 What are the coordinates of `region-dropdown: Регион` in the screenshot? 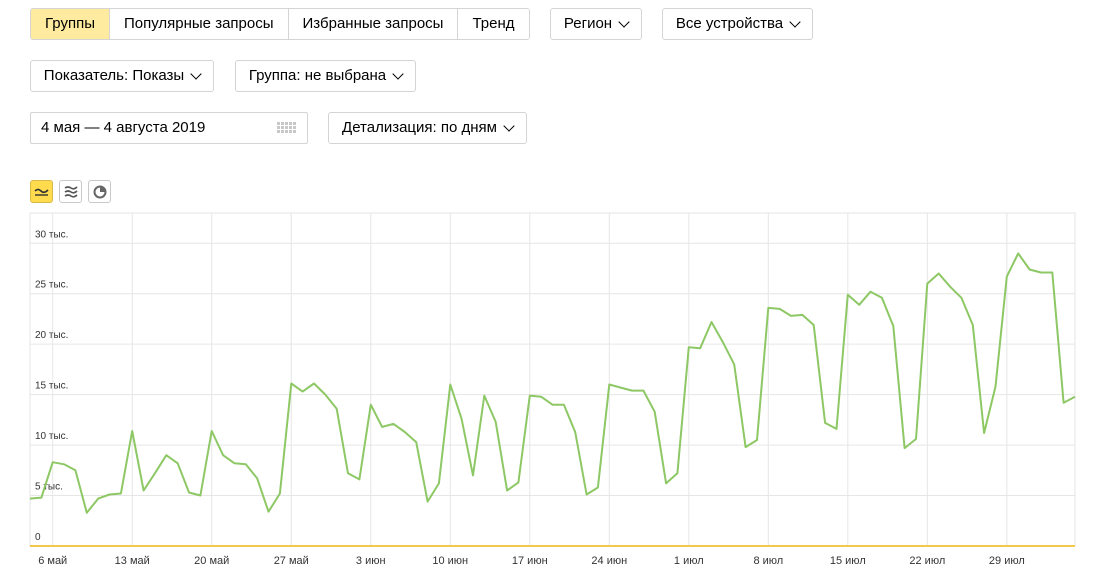 It's located at (596, 24).